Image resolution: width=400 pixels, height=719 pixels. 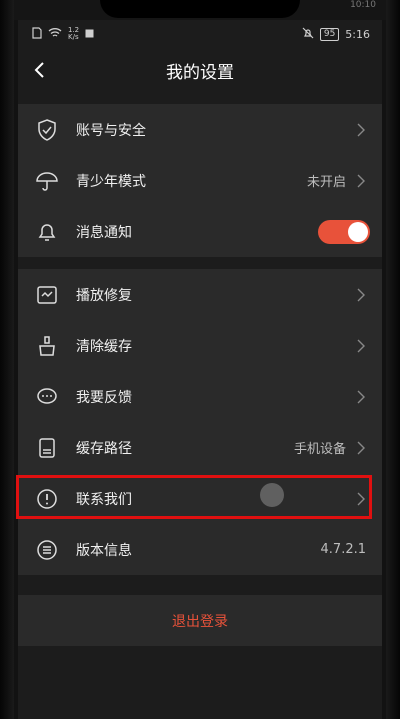 I want to click on status-bar: 1.2 K/s 95 5:16, so click(x=200, y=34).